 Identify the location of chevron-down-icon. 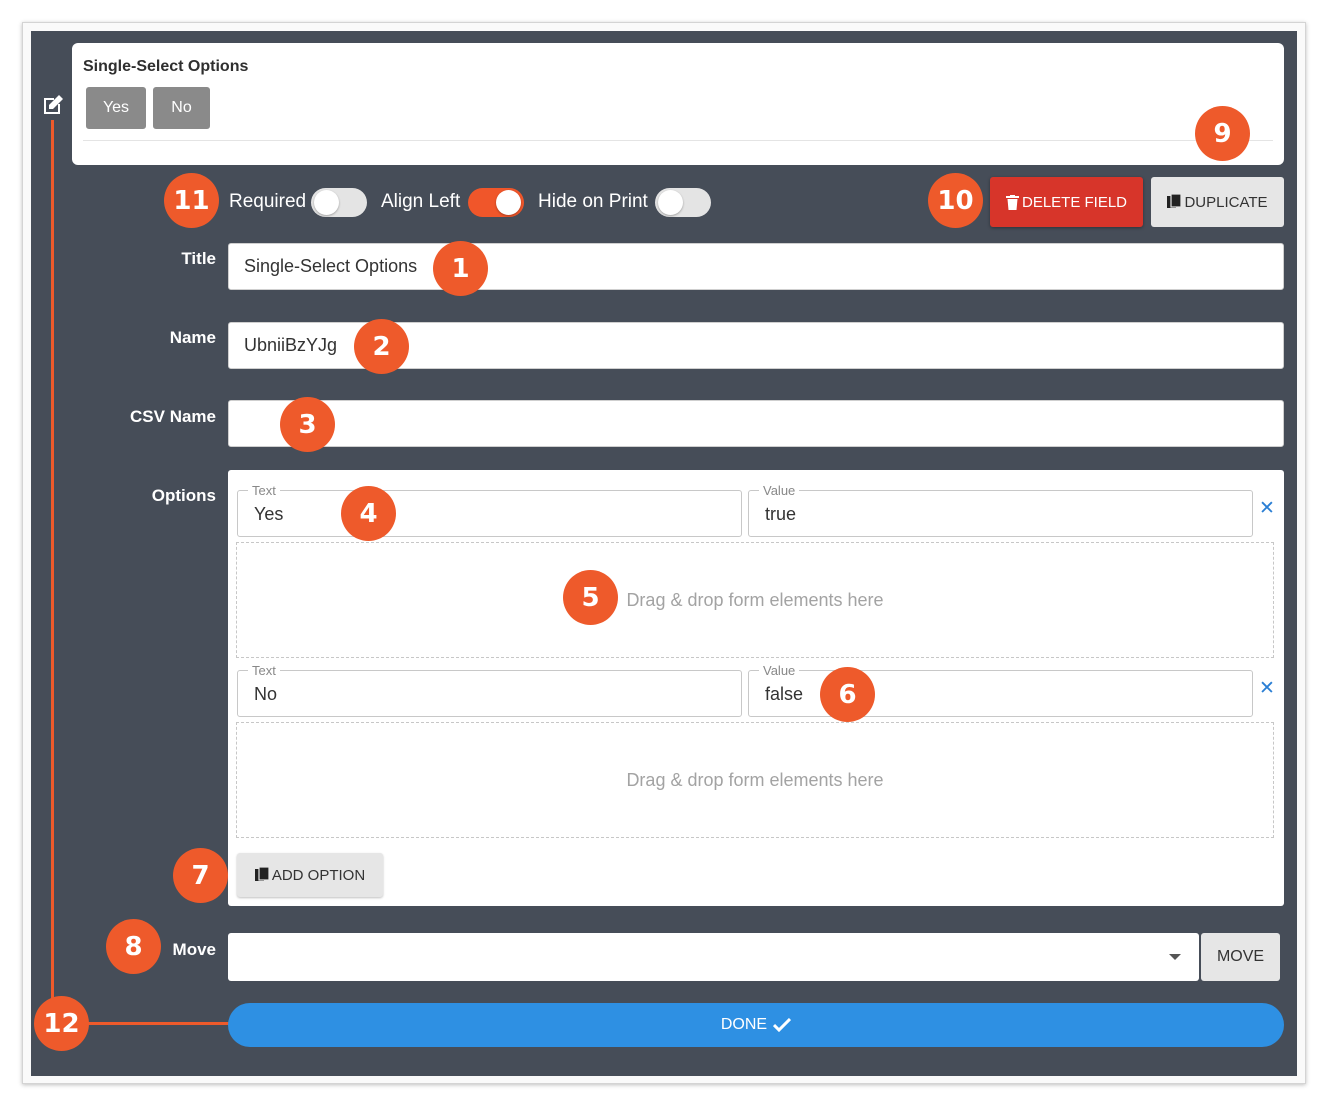
(1175, 957).